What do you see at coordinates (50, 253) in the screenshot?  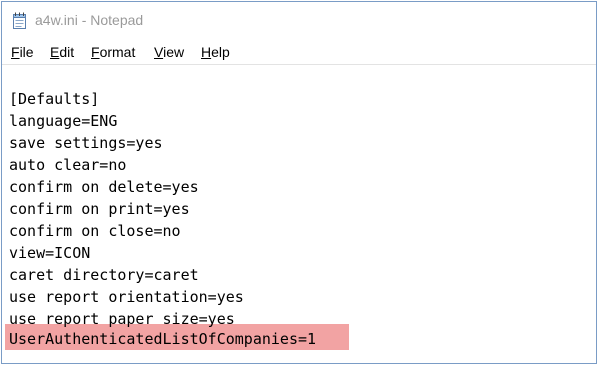 I see `editor-line: view=ICON` at bounding box center [50, 253].